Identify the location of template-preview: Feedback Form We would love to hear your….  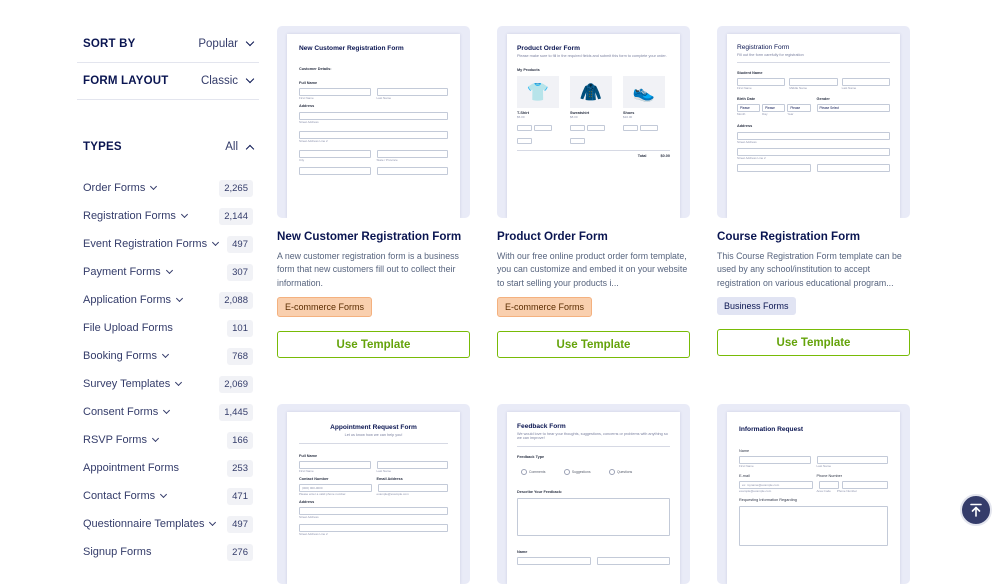
(593, 494).